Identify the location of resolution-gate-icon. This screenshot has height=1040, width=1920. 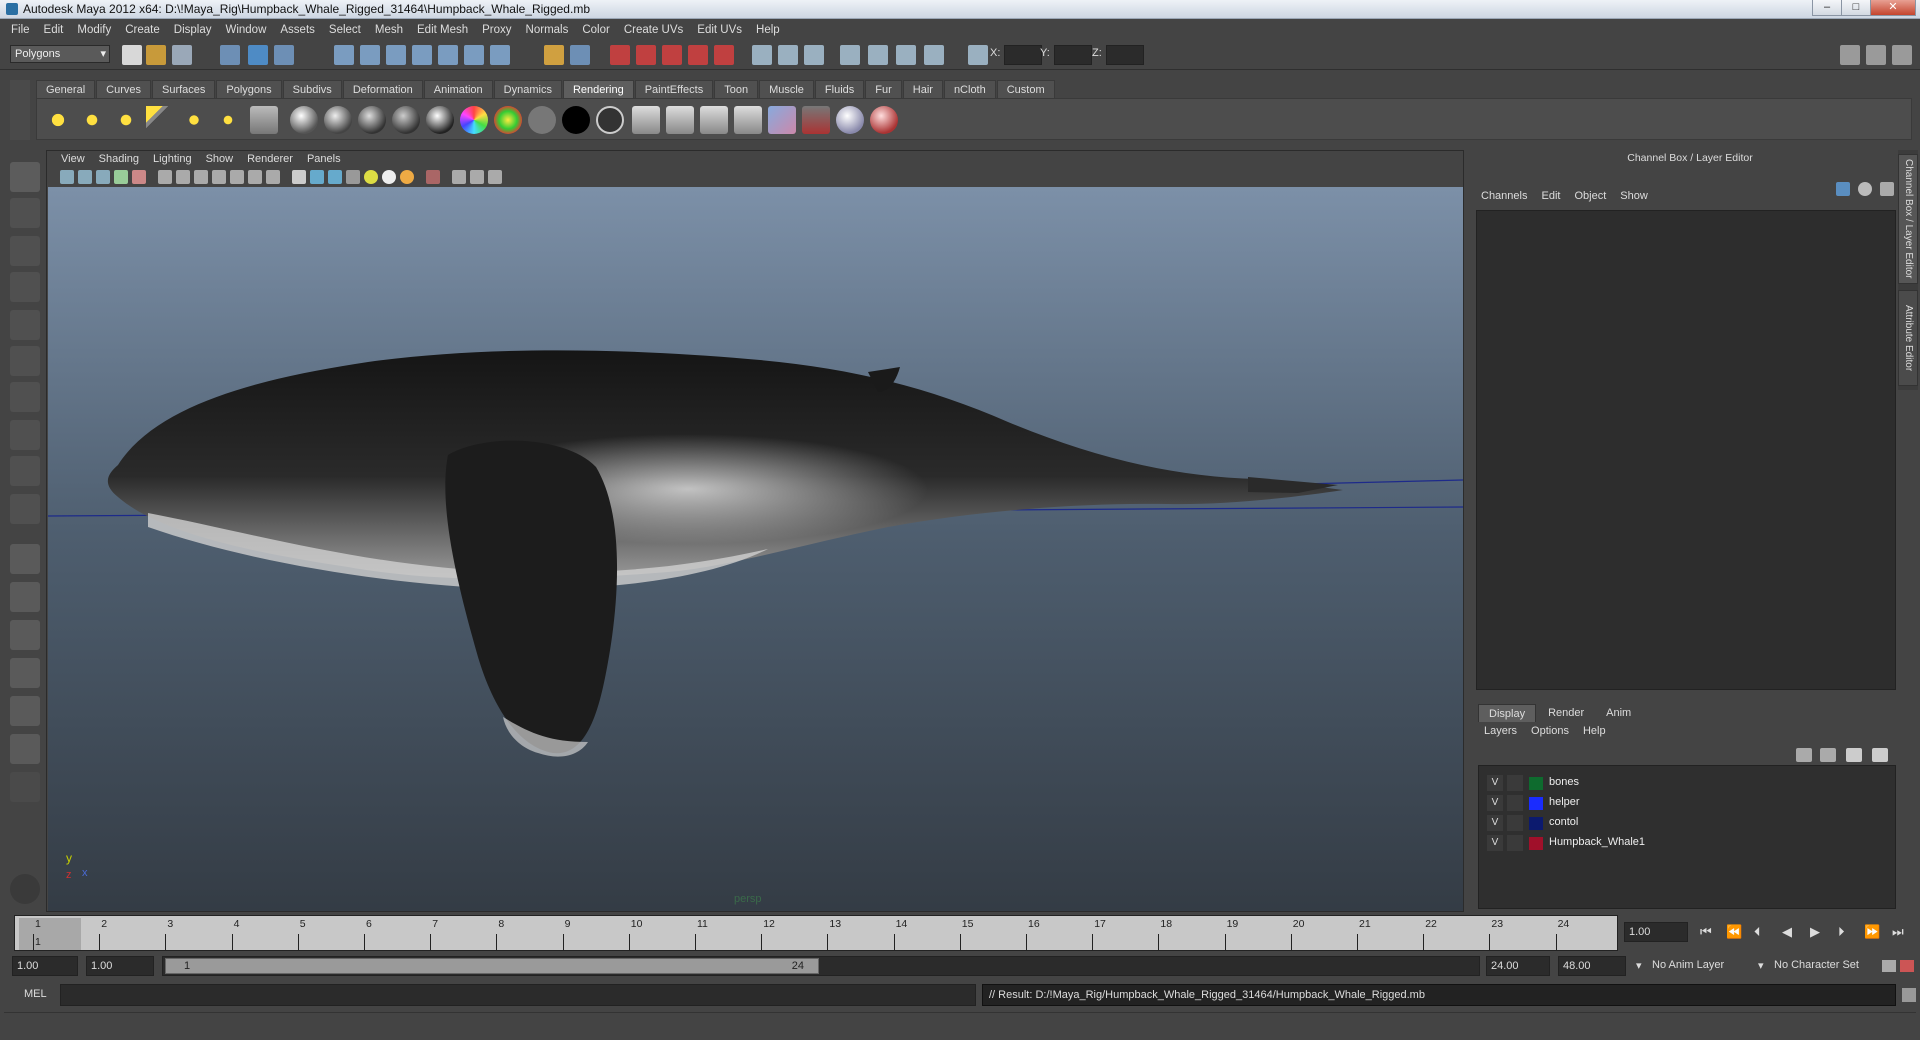
(201, 177).